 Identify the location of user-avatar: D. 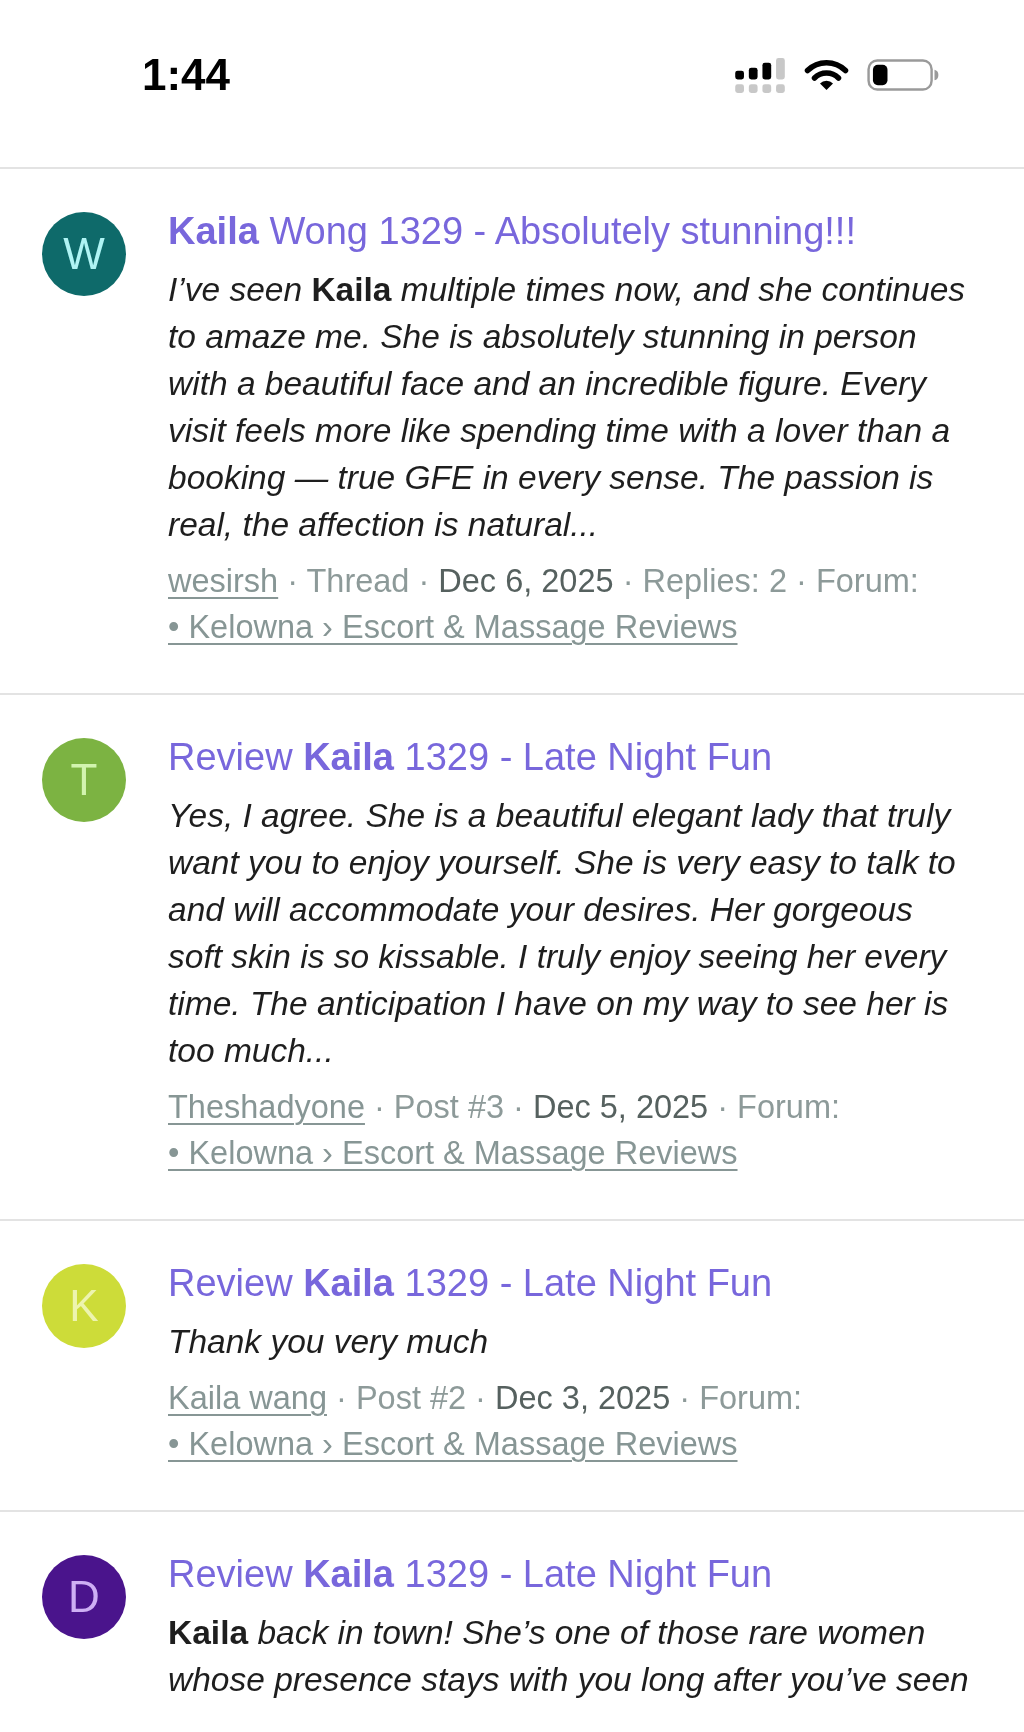
(84, 1597).